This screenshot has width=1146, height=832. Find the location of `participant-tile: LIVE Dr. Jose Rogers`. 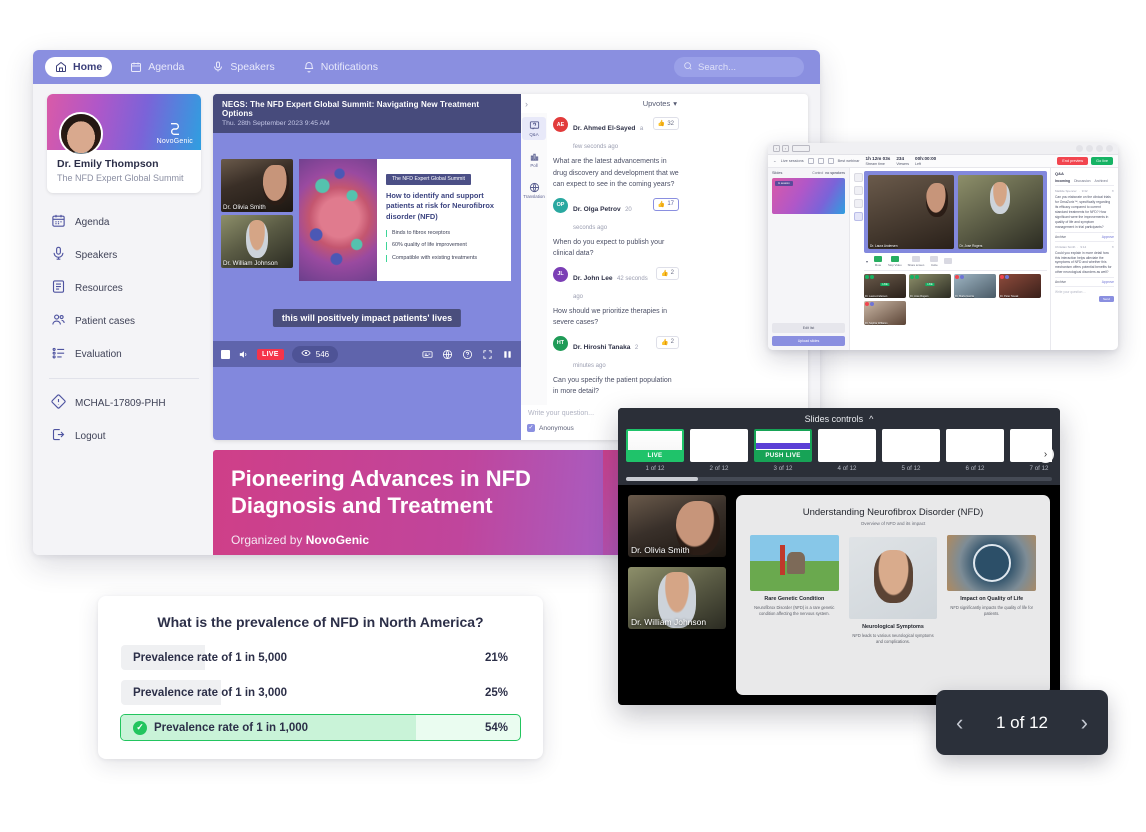

participant-tile: LIVE Dr. Jose Rogers is located at coordinates (930, 286).